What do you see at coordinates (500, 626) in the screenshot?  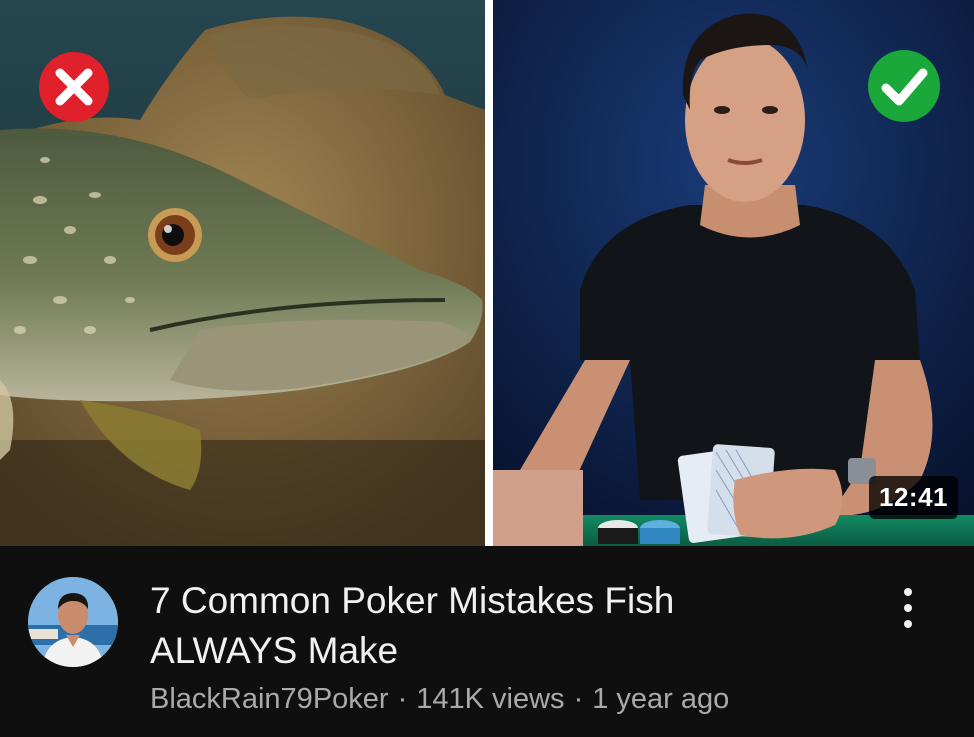 I see `video-title: 7 Common Poker Mistakes Fish ALWAYS Make` at bounding box center [500, 626].